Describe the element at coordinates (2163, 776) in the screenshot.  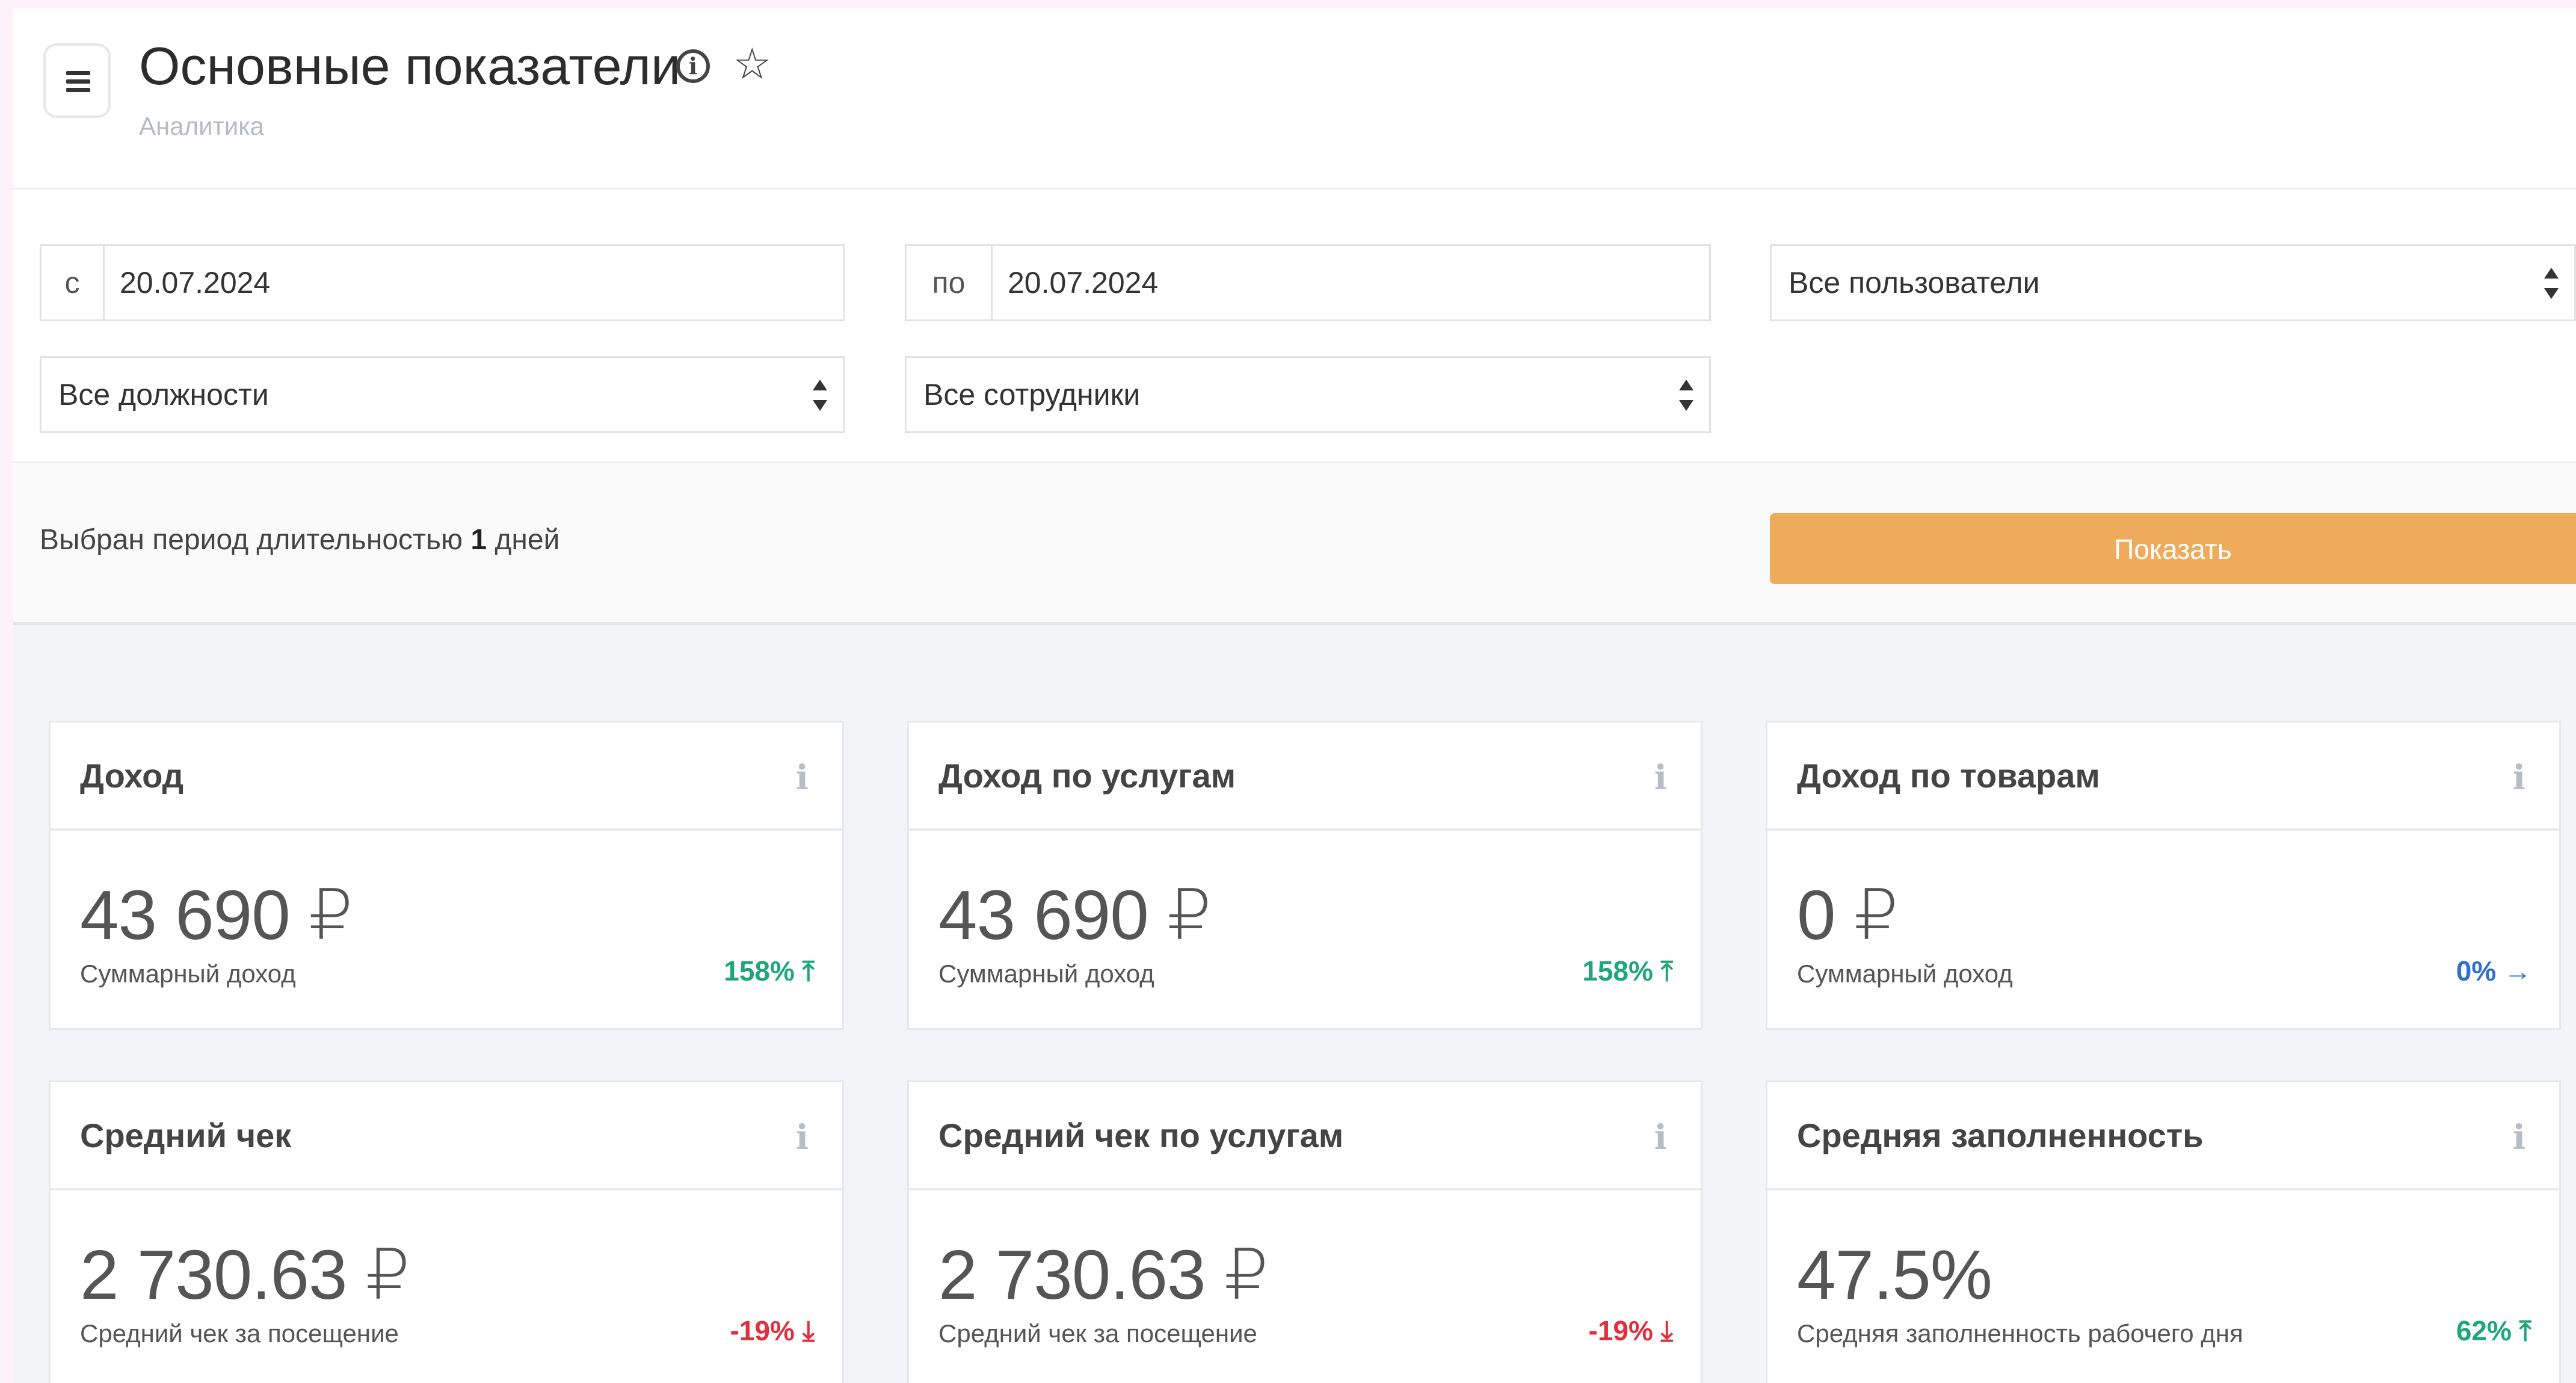
I see `card-header: Доход по товарам i` at that location.